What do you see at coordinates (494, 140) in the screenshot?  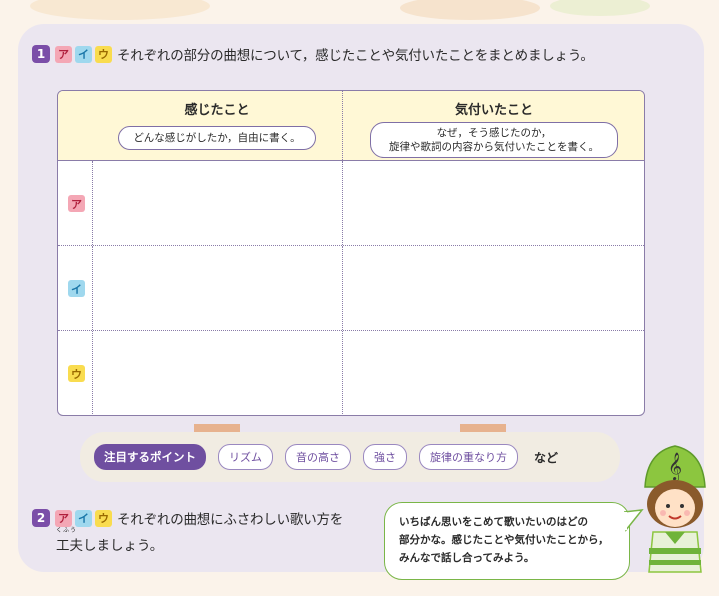 I see `header-noticed-hint: なぜ，そう感じたのか， 旋律や歌詞の内容から気付いたことを書く。` at bounding box center [494, 140].